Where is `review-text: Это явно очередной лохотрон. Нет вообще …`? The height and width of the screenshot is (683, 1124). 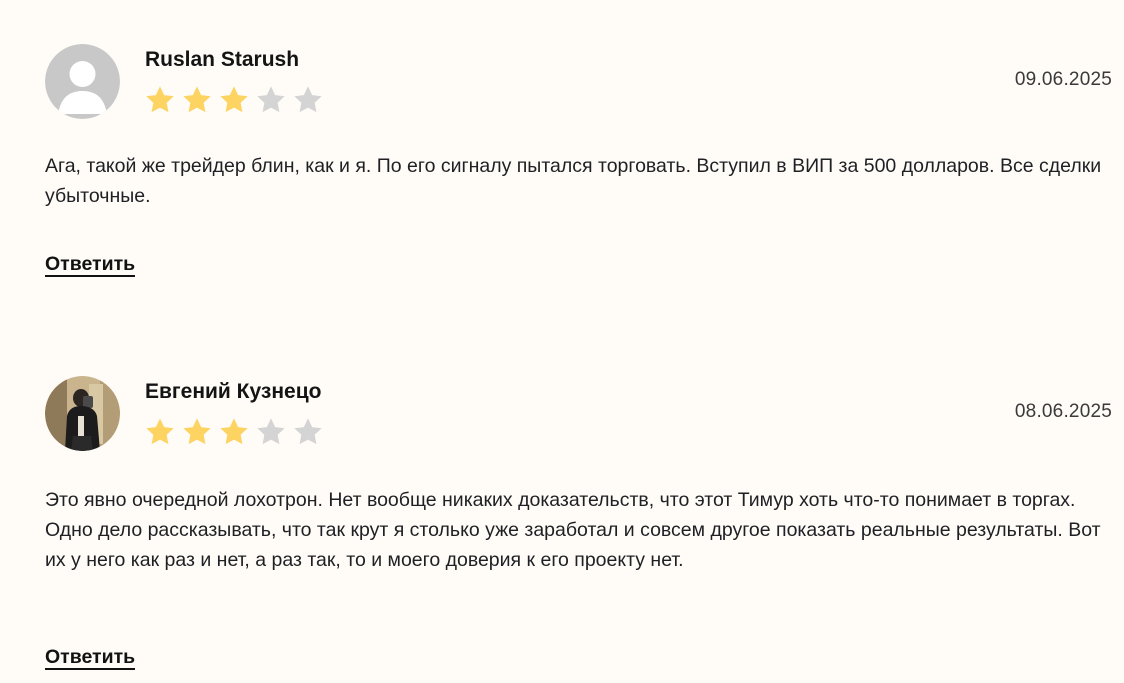
review-text: Это явно очередной лохотрон. Нет вообще … is located at coordinates (573, 530).